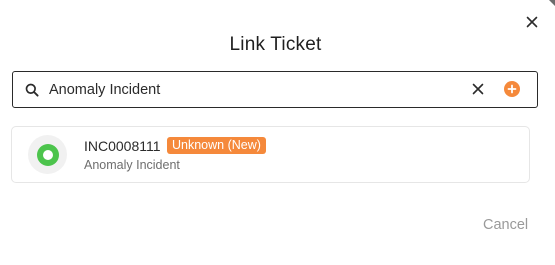 This screenshot has height=265, width=555. Describe the element at coordinates (505, 225) in the screenshot. I see `cancel-button: Cancel` at that location.